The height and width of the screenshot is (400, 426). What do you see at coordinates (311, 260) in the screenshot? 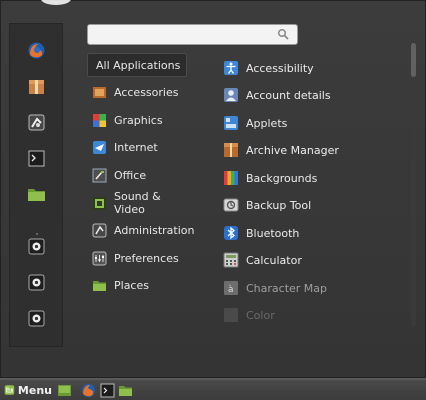
I see `app-calculator: Calculator` at bounding box center [311, 260].